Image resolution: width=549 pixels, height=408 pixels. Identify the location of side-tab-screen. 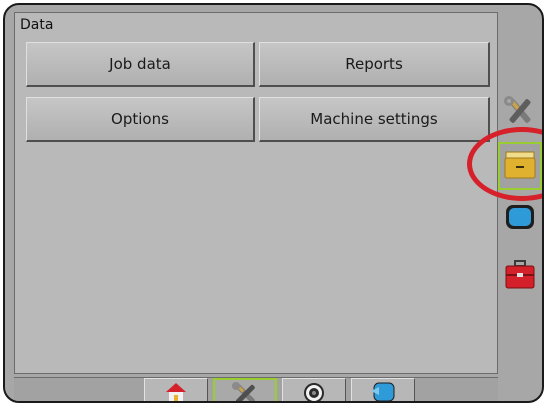
(520, 219).